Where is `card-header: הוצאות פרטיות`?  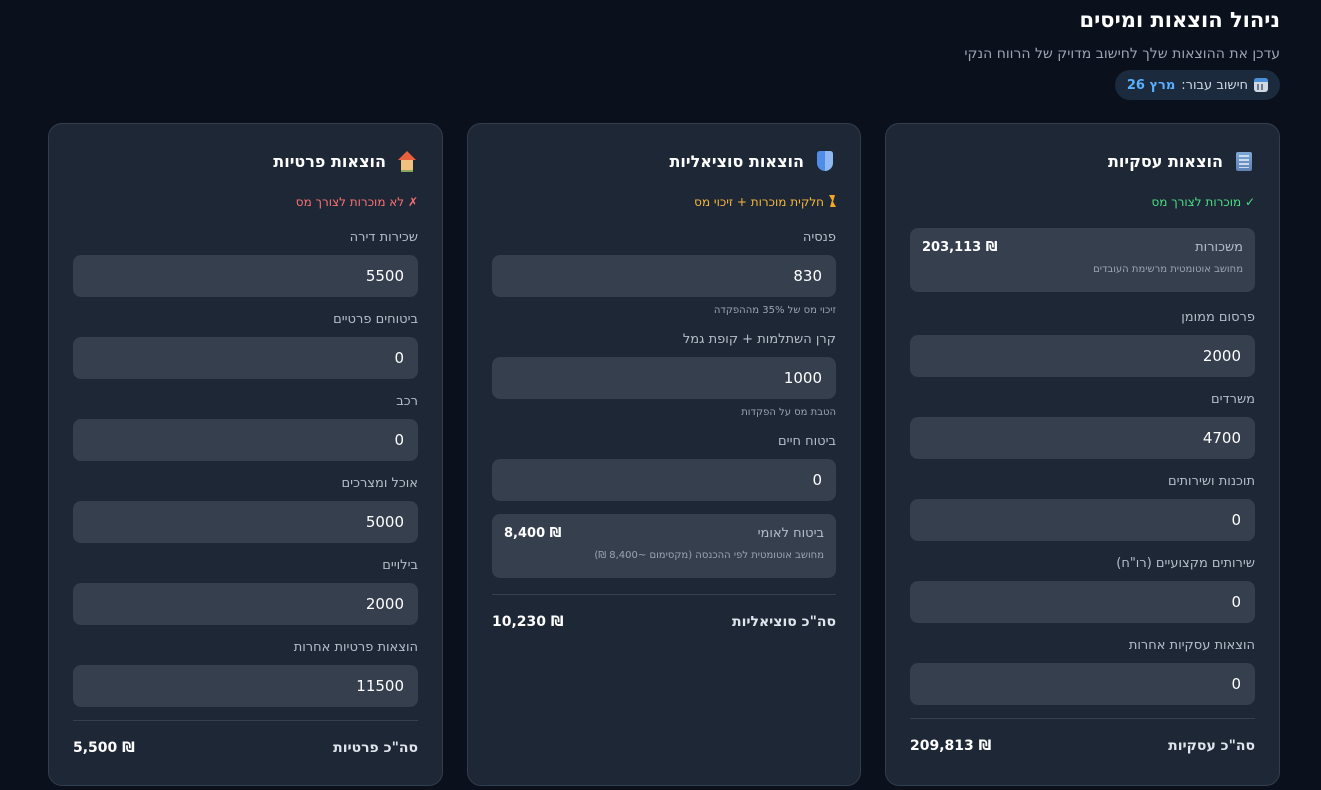 card-header: הוצאות פרטיות is located at coordinates (345, 161).